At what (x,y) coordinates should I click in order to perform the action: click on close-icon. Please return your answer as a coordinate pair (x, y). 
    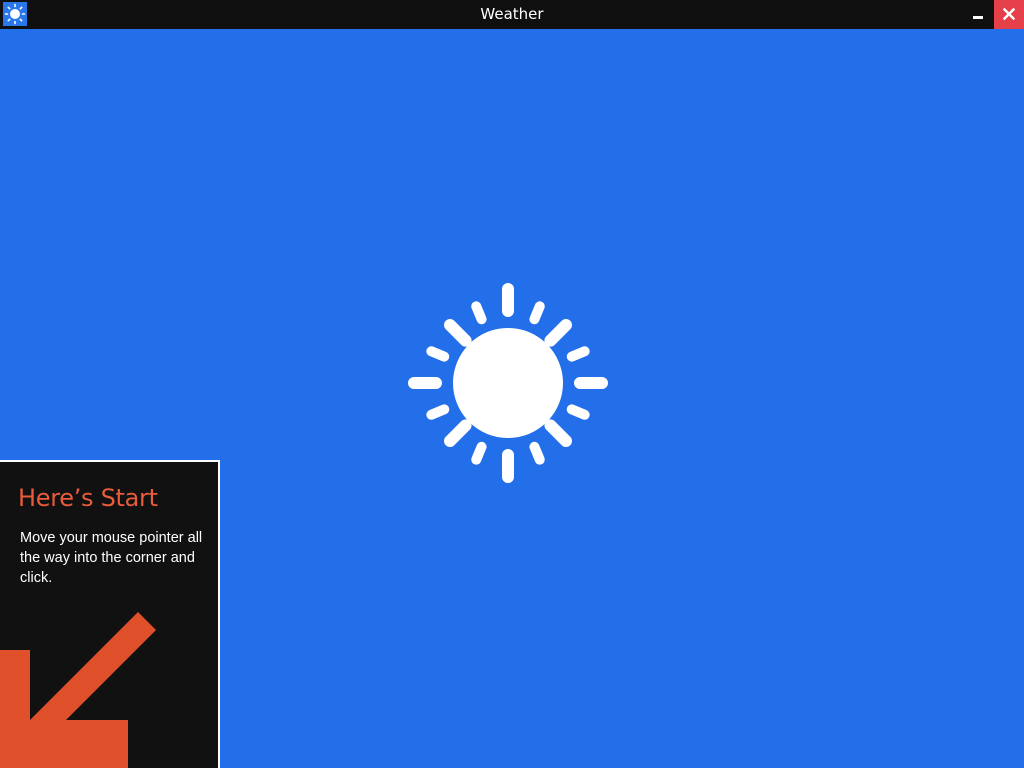
    Looking at the image, I should click on (1009, 14).